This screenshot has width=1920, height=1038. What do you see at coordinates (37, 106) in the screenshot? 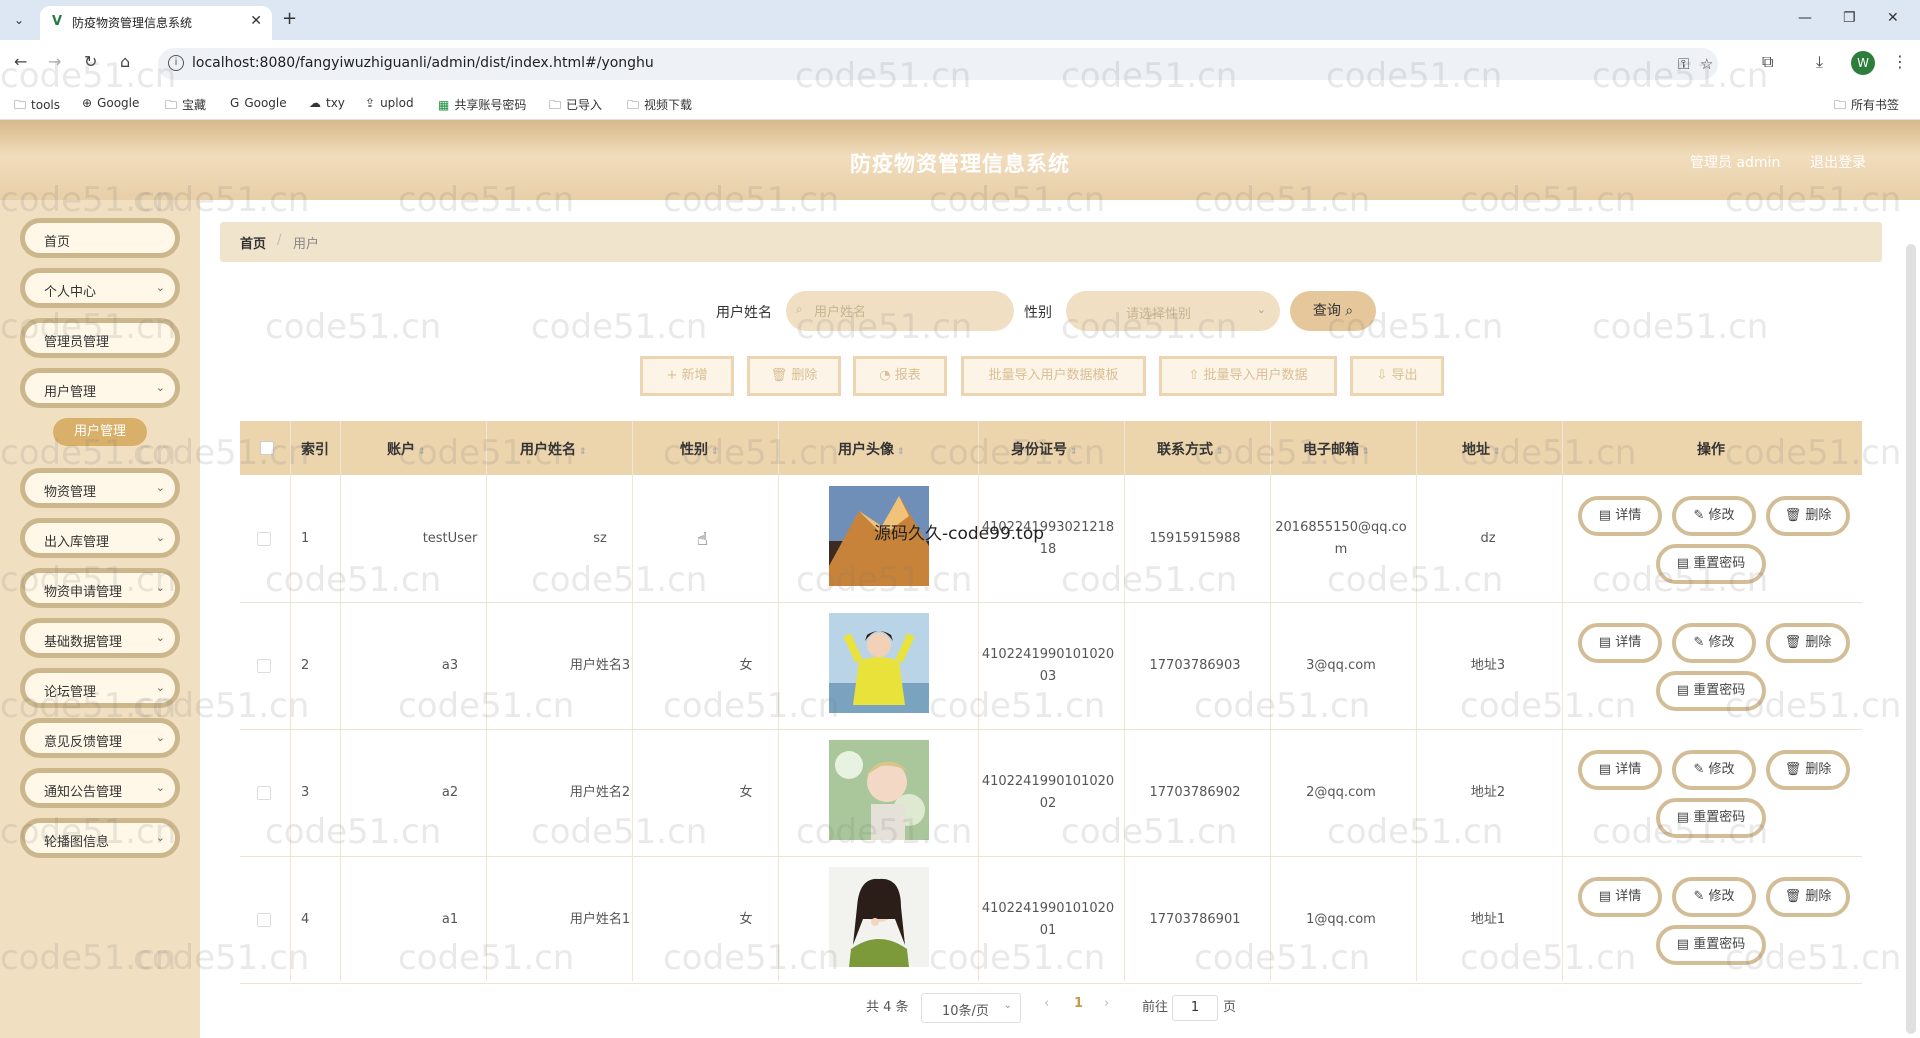
I see `bookmark-tools: 🗀 tools` at bounding box center [37, 106].